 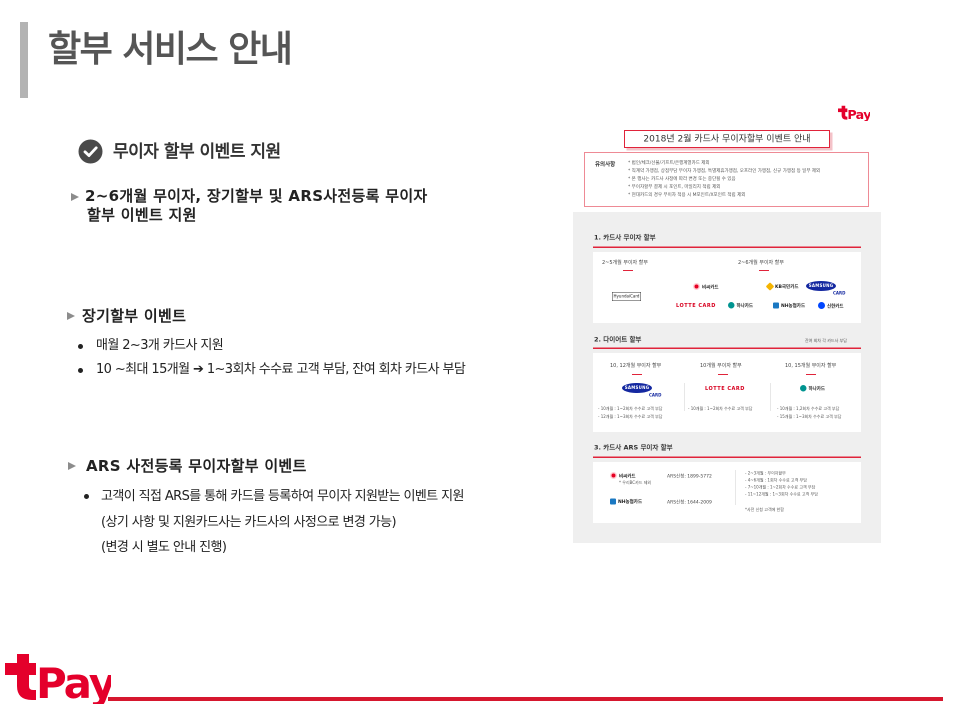 I want to click on term-line: - 15개월 : 1~3회차 수수료 고객 부담, so click(x=809, y=417).